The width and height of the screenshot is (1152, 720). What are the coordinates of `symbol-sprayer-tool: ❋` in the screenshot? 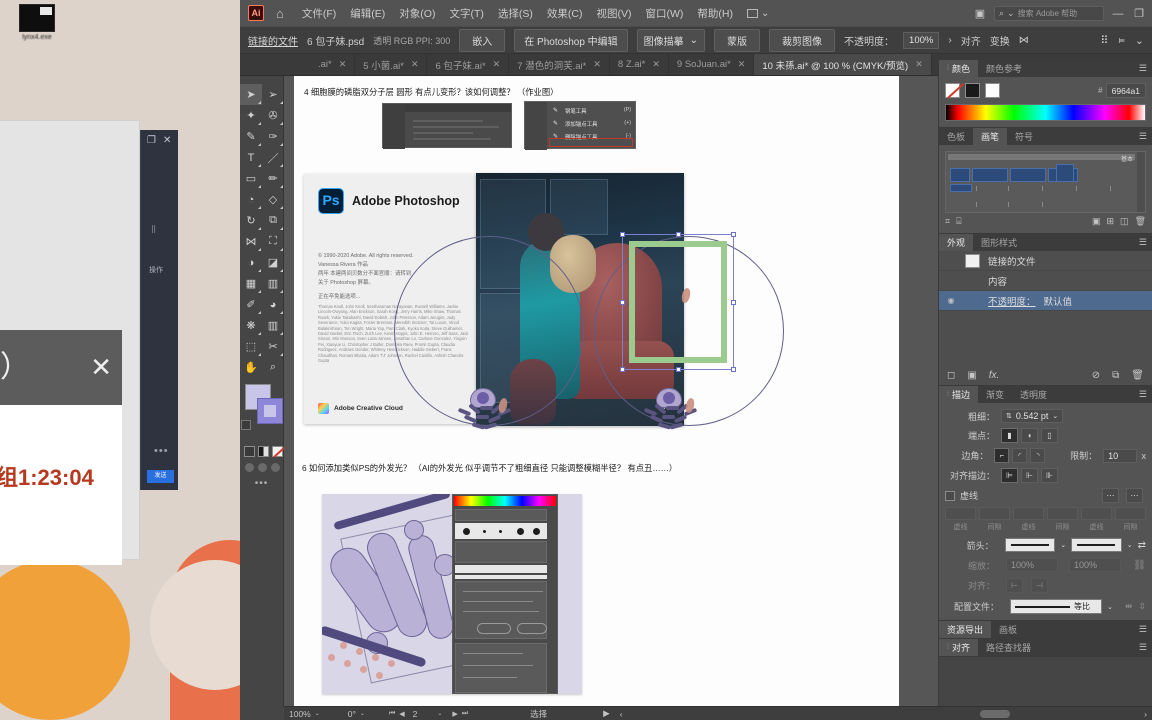 It's located at (251, 325).